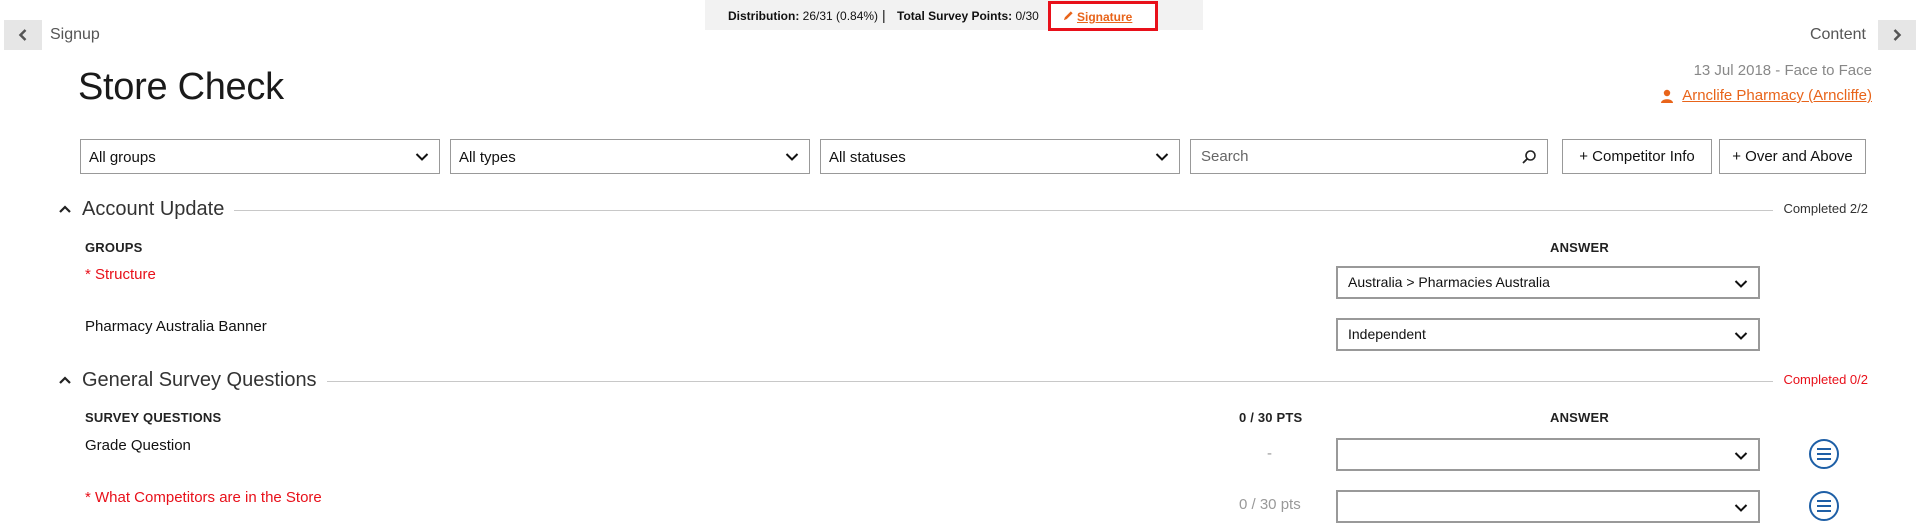 The width and height of the screenshot is (1920, 532). I want to click on prev-page-label: Signup, so click(75, 35).